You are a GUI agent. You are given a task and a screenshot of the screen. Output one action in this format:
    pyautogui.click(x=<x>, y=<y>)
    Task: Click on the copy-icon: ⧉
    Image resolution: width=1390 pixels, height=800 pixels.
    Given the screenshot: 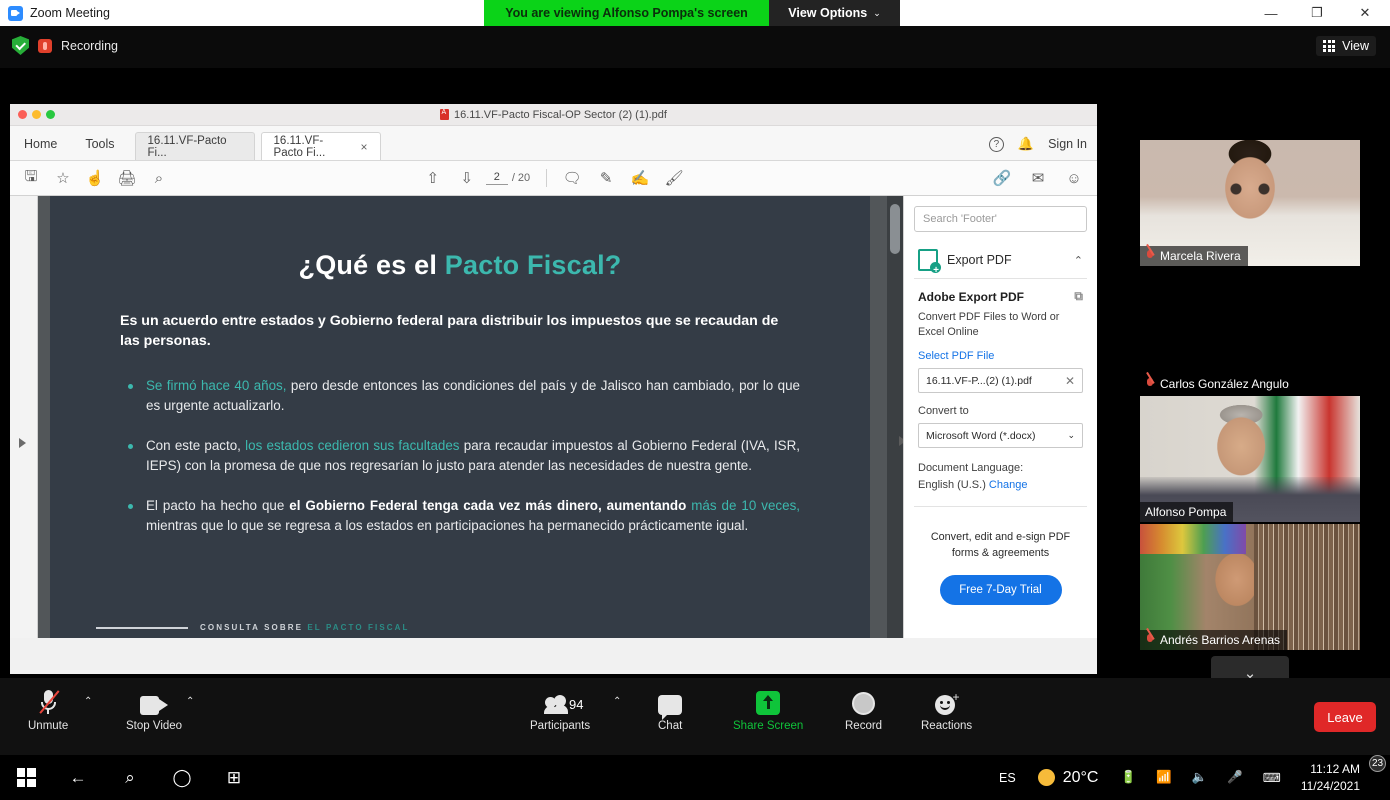 What is the action you would take?
    pyautogui.click(x=1078, y=296)
    